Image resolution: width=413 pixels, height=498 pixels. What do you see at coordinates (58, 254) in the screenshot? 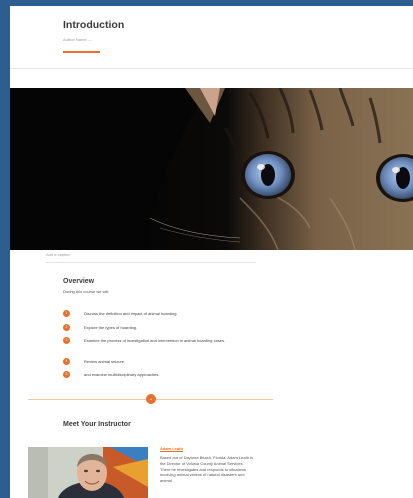
I see `image-caption-input: Add a caption` at bounding box center [58, 254].